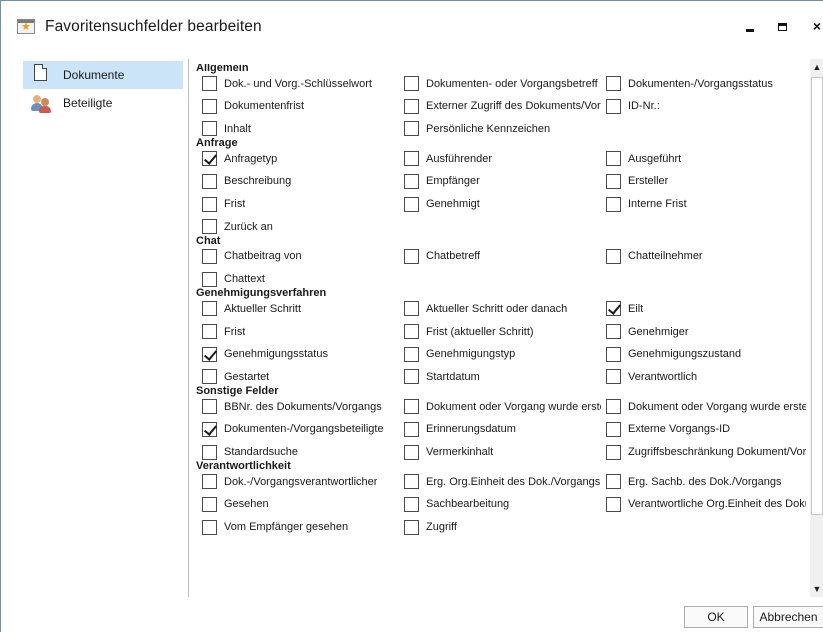 The width and height of the screenshot is (823, 632). What do you see at coordinates (301, 406) in the screenshot?
I see `field-checkbox: BBNr. des Dokuments/Vorgangs` at bounding box center [301, 406].